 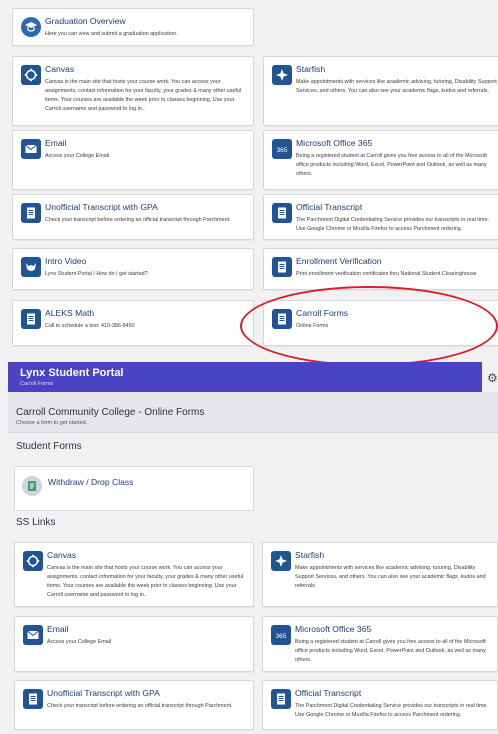 What do you see at coordinates (110, 412) in the screenshot?
I see `page-title: Carroll Community College - Online Forms` at bounding box center [110, 412].